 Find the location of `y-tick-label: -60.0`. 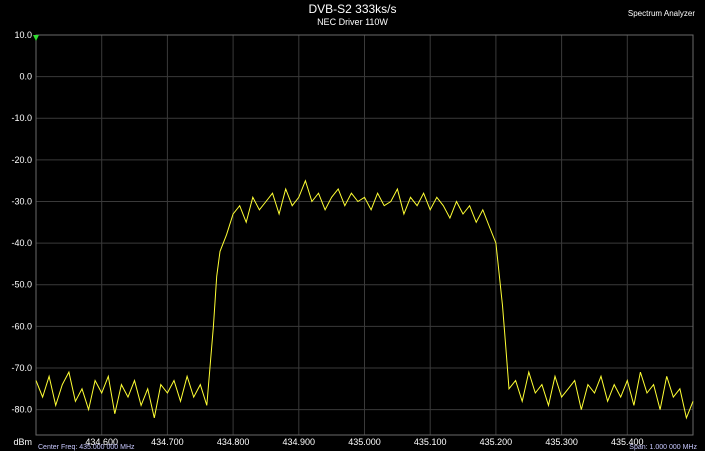

y-tick-label: -60.0 is located at coordinates (21, 326).